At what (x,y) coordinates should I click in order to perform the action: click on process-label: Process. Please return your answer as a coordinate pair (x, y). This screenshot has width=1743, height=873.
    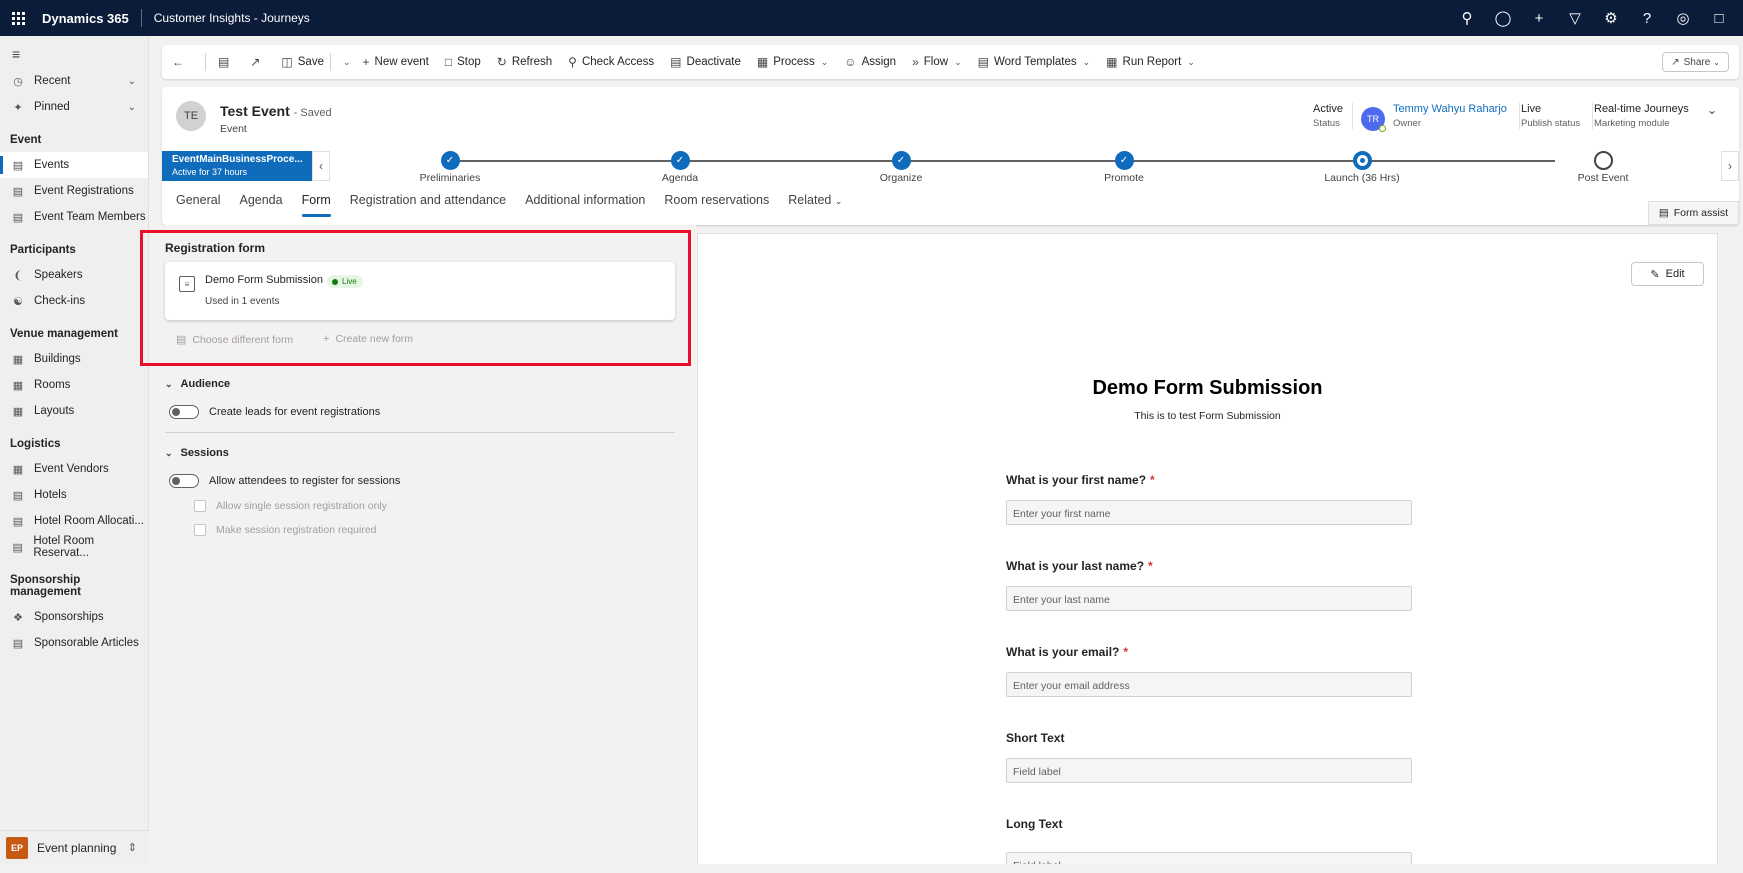
    Looking at the image, I should click on (794, 62).